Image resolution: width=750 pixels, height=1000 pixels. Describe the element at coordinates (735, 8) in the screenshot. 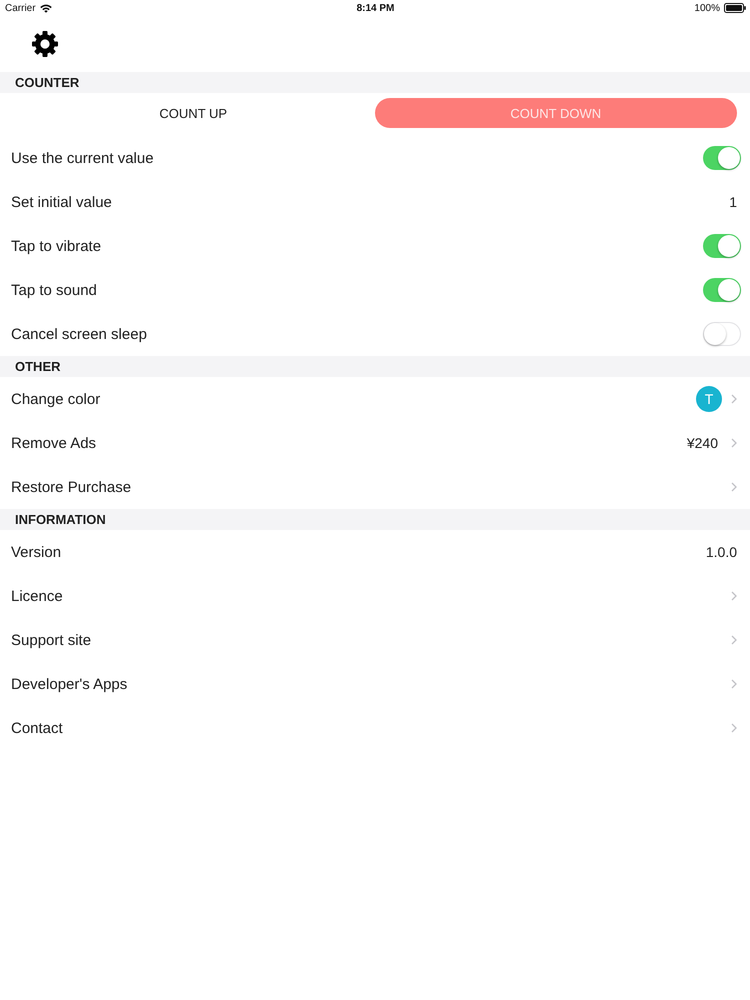

I see `battery-icon` at that location.